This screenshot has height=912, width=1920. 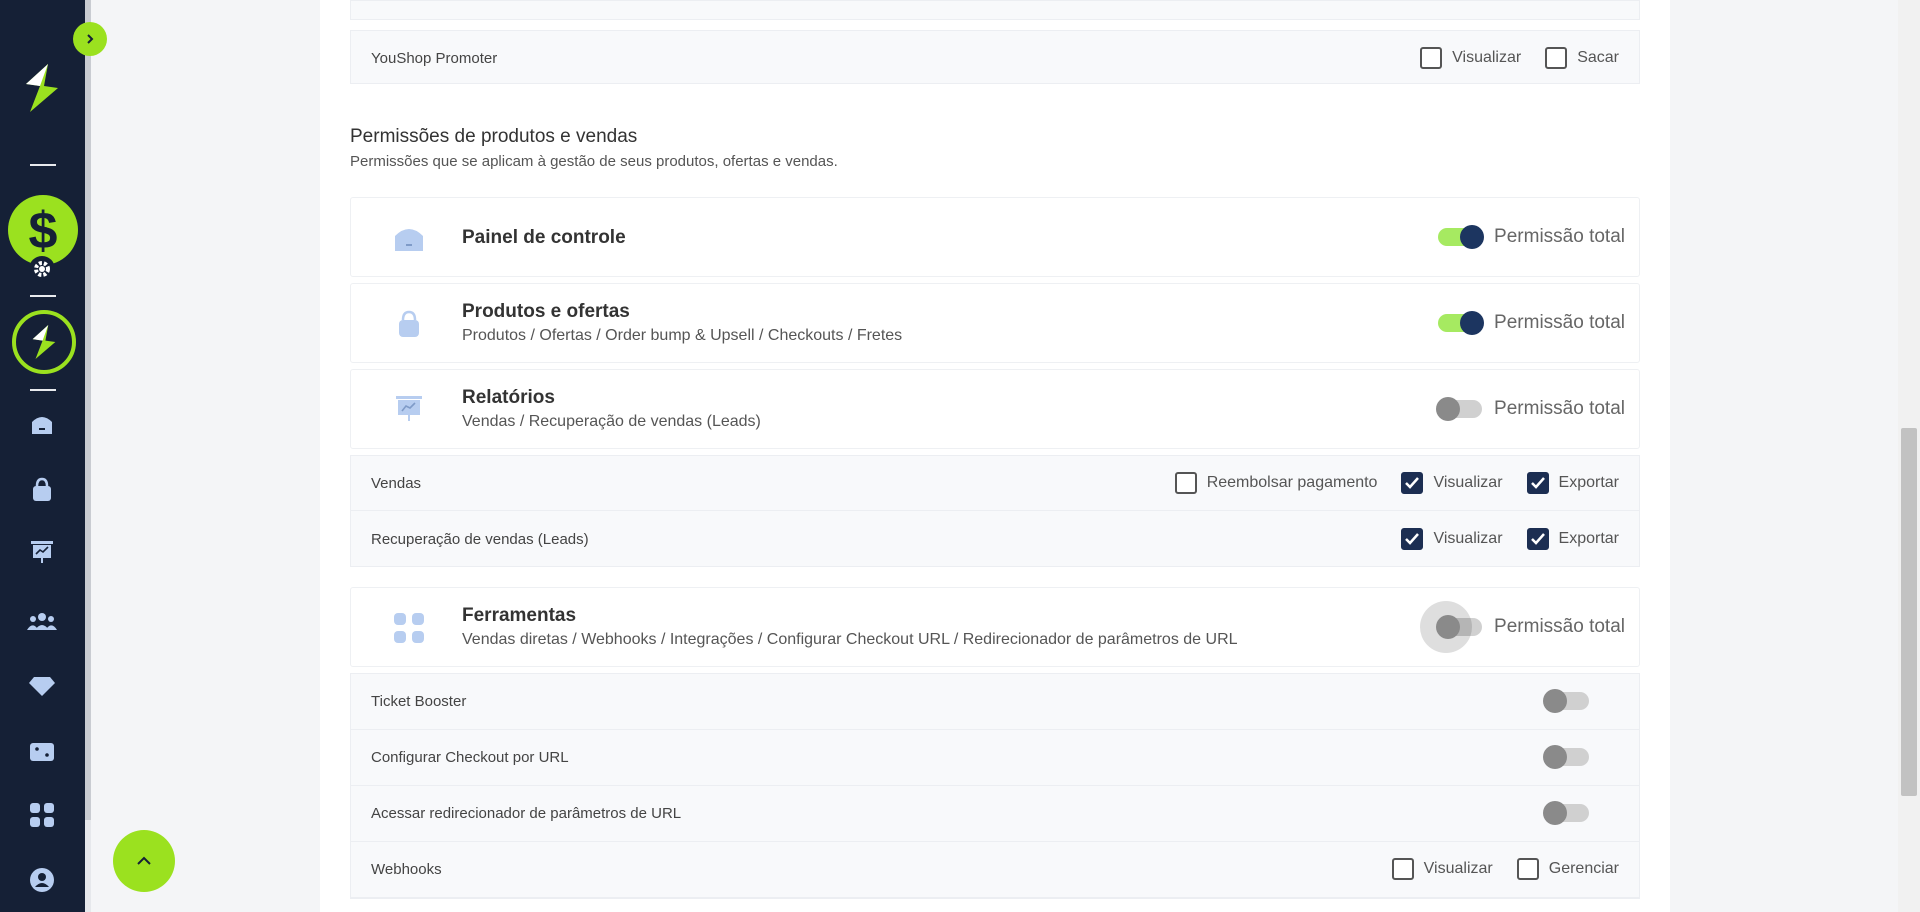 What do you see at coordinates (396, 483) in the screenshot?
I see `vendas-label: Vendas` at bounding box center [396, 483].